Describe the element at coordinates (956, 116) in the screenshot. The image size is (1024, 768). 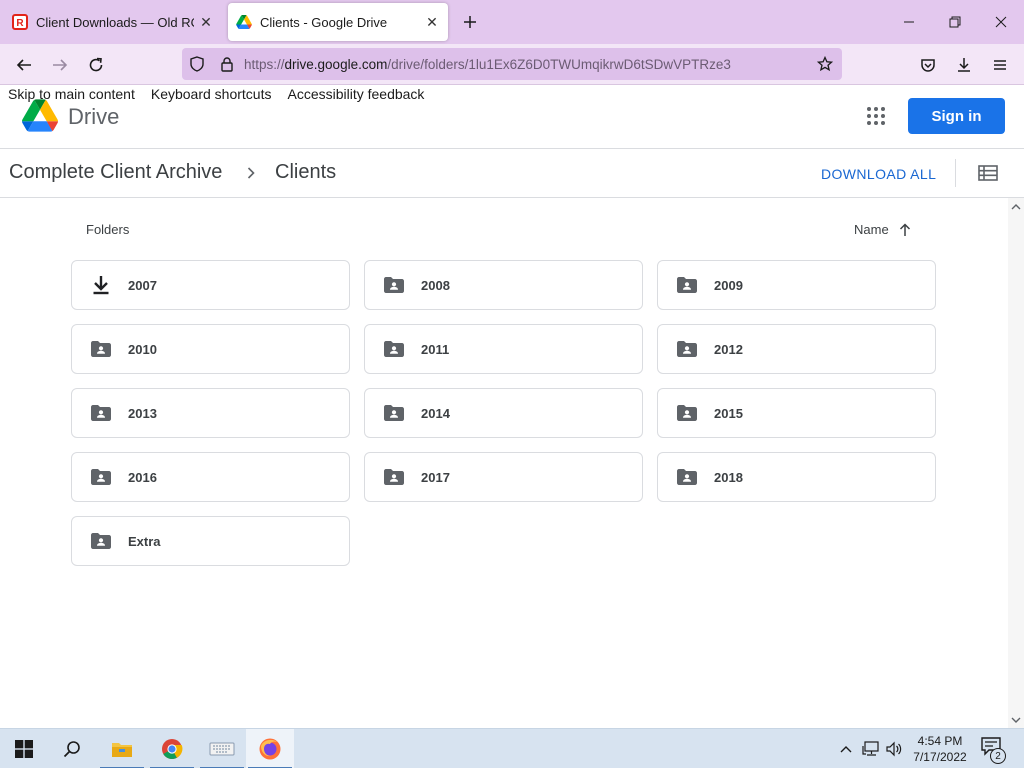
I see `sign-in-button: Sign in` at that location.